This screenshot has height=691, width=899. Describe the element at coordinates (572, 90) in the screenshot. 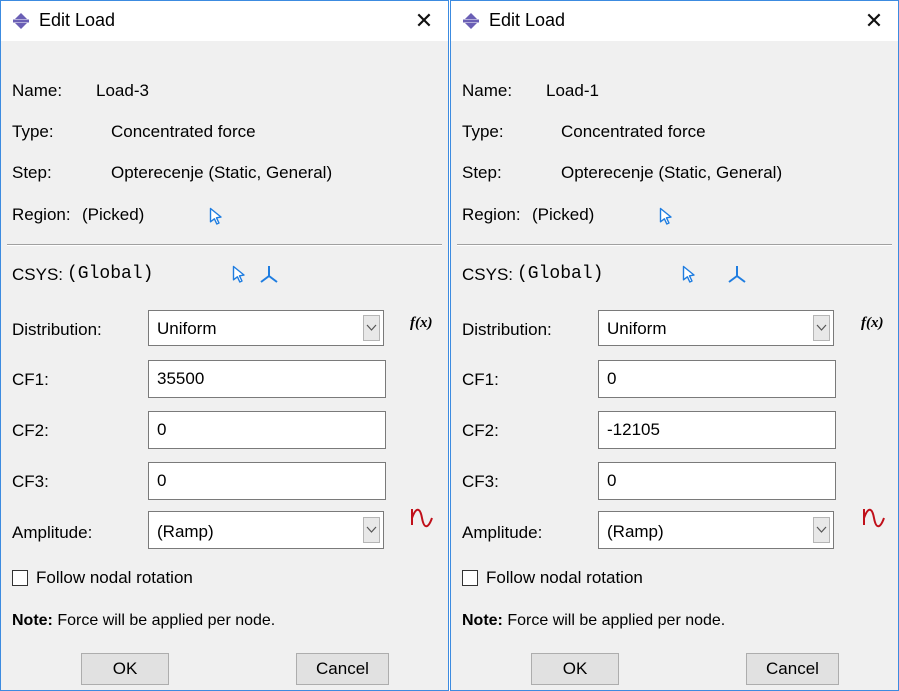

I see `name-value: Load-1` at that location.